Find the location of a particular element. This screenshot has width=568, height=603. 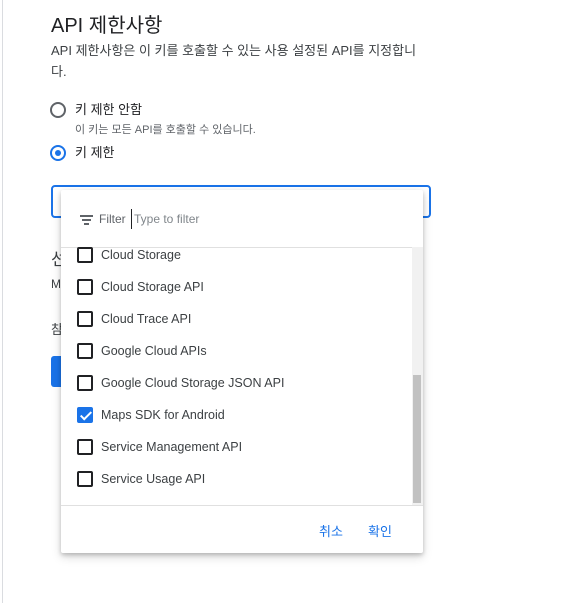

list-item: Service Management API is located at coordinates (236, 447).